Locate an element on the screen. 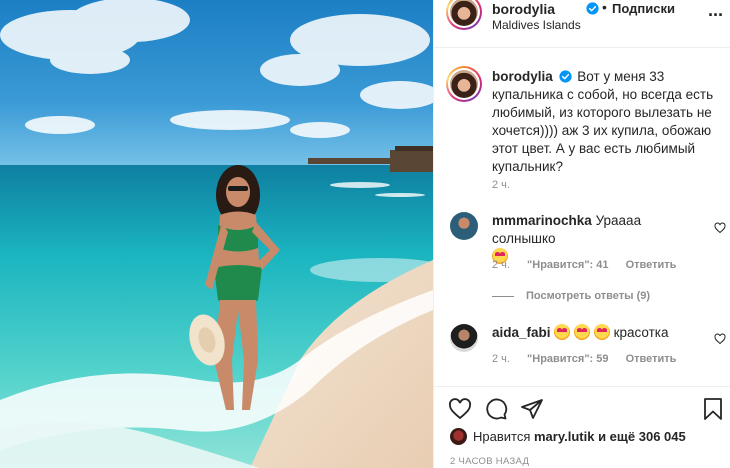 The image size is (730, 468). caption-author-avatar is located at coordinates (464, 84).